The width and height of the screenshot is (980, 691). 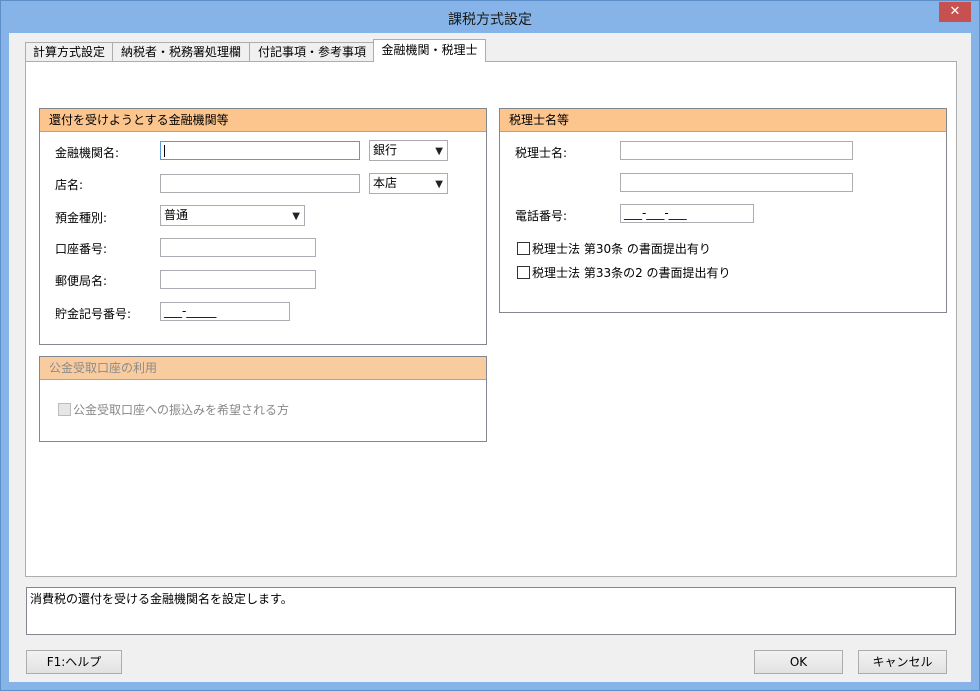 I want to click on tax-accountant-name-label: 税理士名:, so click(x=541, y=153).